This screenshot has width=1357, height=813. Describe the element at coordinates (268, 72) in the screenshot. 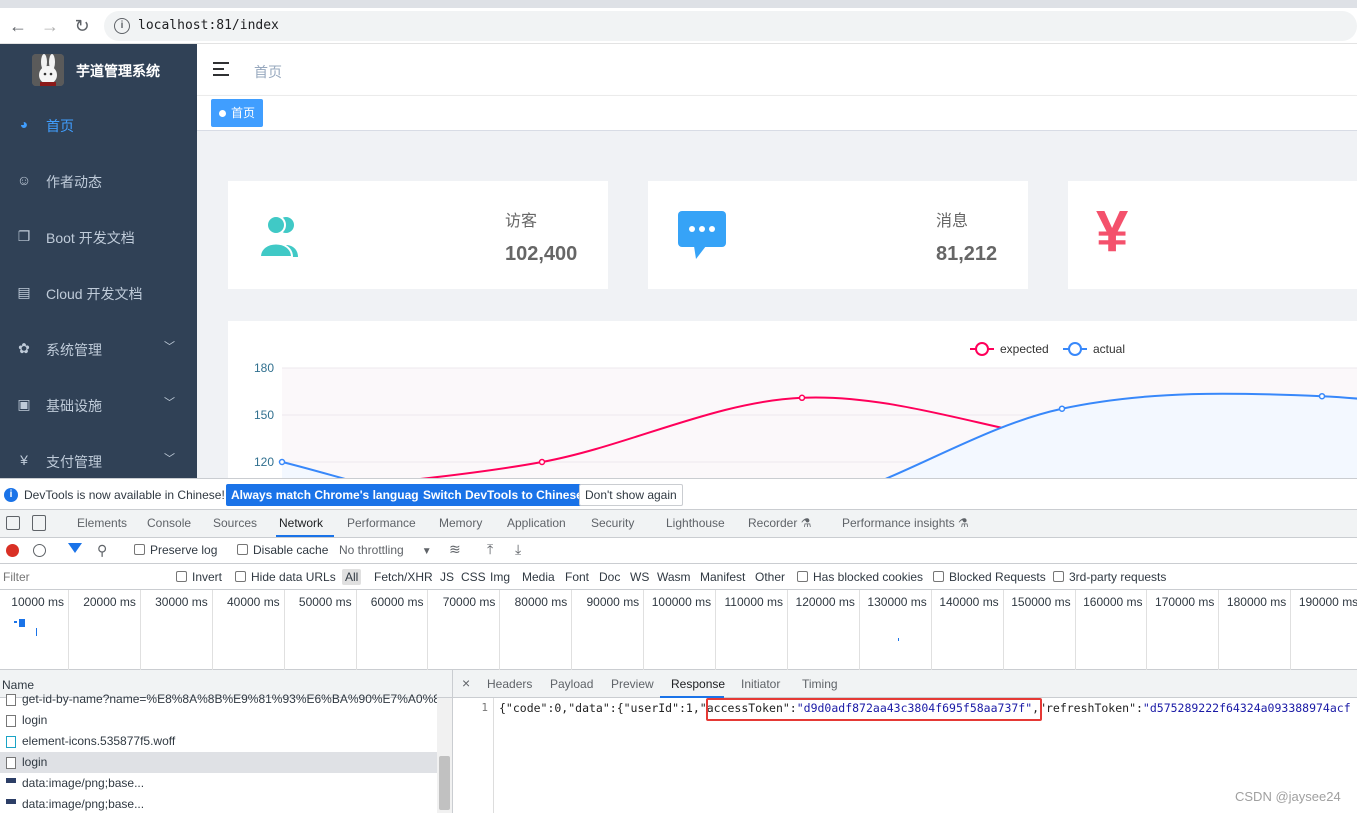

I see `breadcrumb: 首页` at that location.